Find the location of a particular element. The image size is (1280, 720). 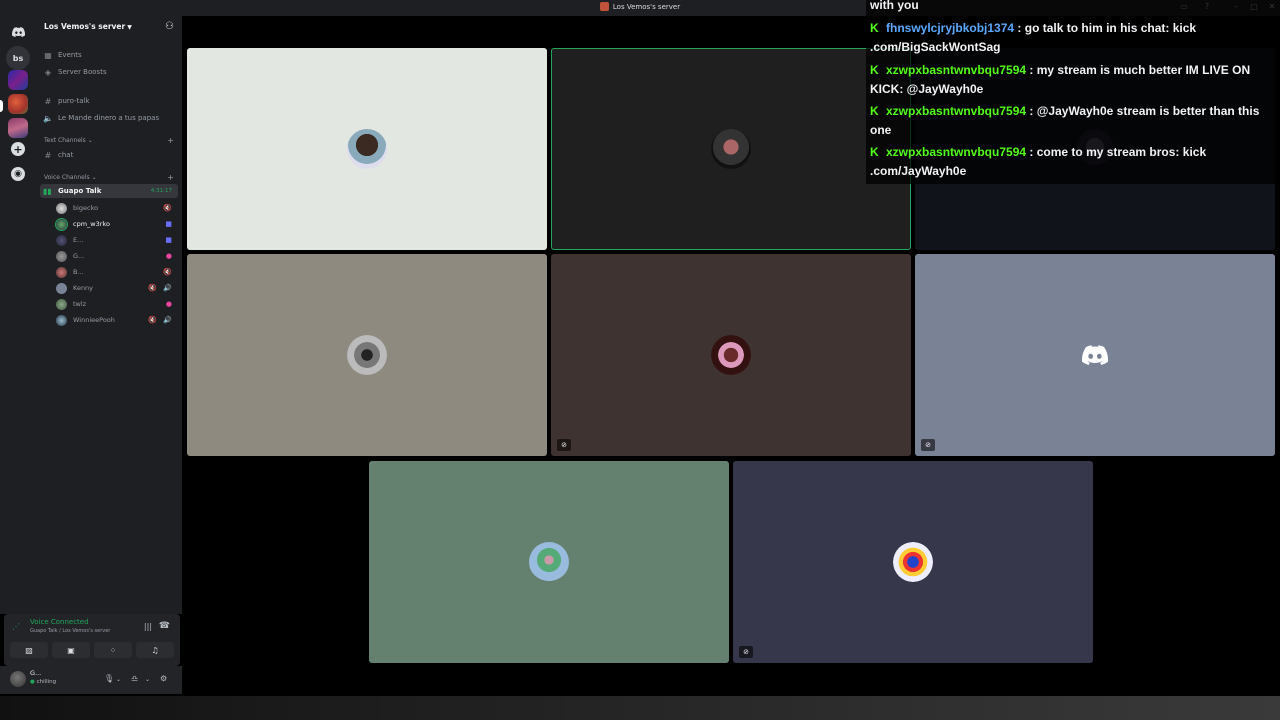

member-status-icon: 🔇 🔊 is located at coordinates (161, 288).